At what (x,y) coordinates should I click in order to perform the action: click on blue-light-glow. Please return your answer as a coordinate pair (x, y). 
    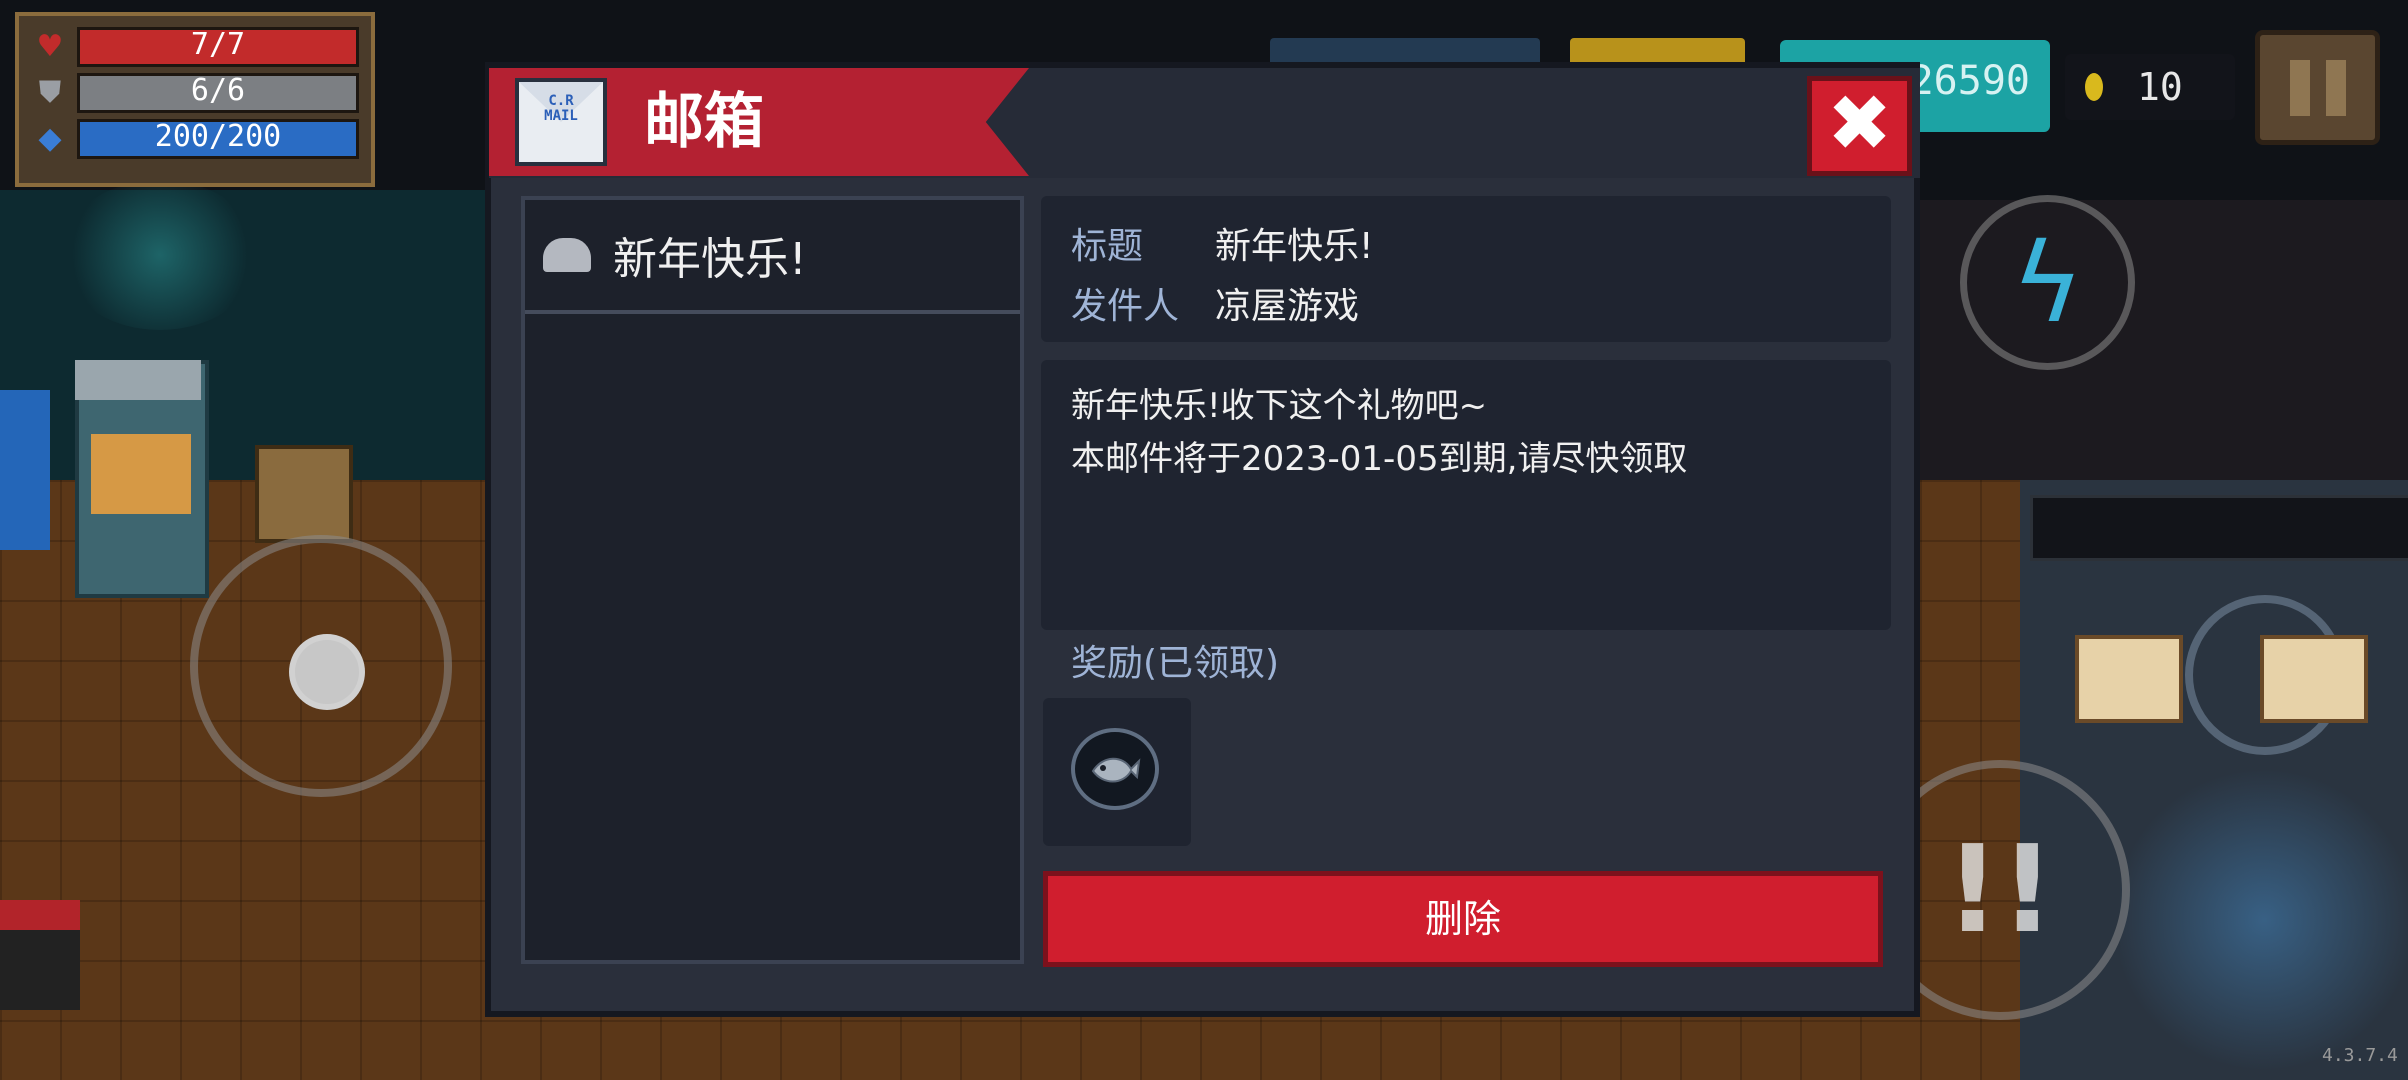
    Looking at the image, I should click on (2264, 920).